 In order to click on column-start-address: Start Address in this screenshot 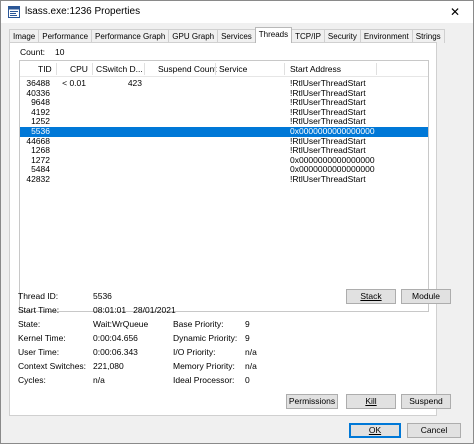, I will do `click(315, 69)`.